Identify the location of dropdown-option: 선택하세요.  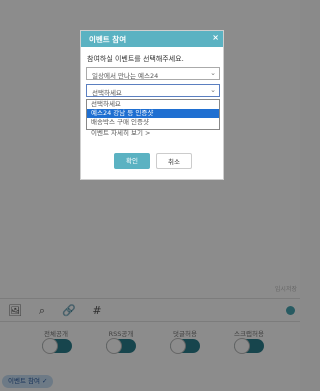
(153, 104).